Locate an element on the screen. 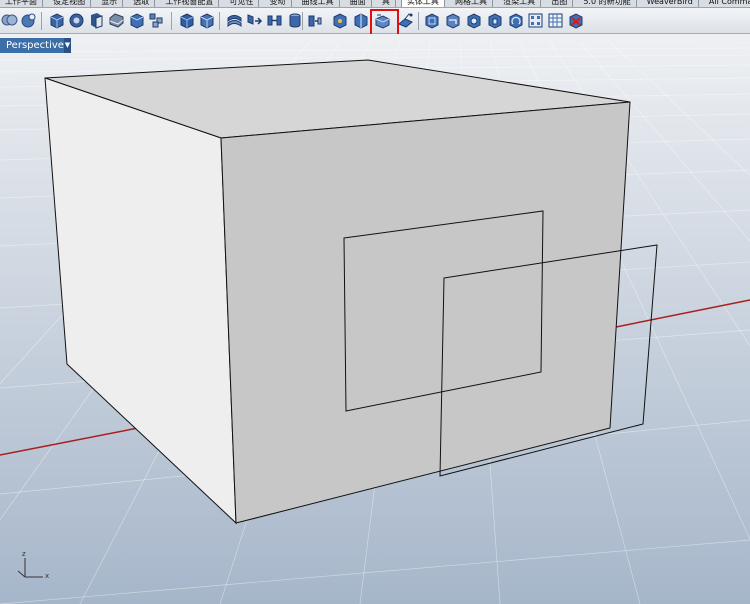  rotate-hole-icon is located at coordinates (515, 20).